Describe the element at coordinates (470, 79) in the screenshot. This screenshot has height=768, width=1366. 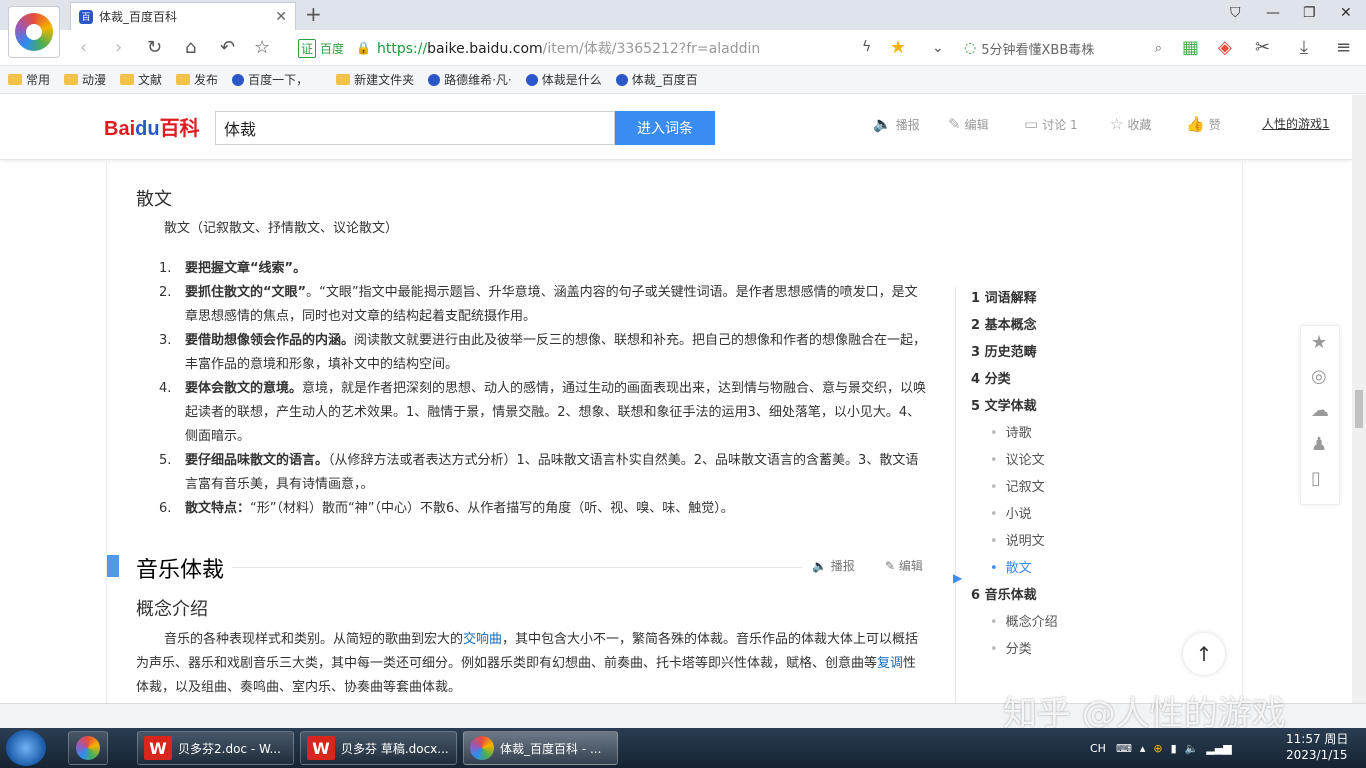
I see `bookmark-link: 路德维希·凡·` at that location.